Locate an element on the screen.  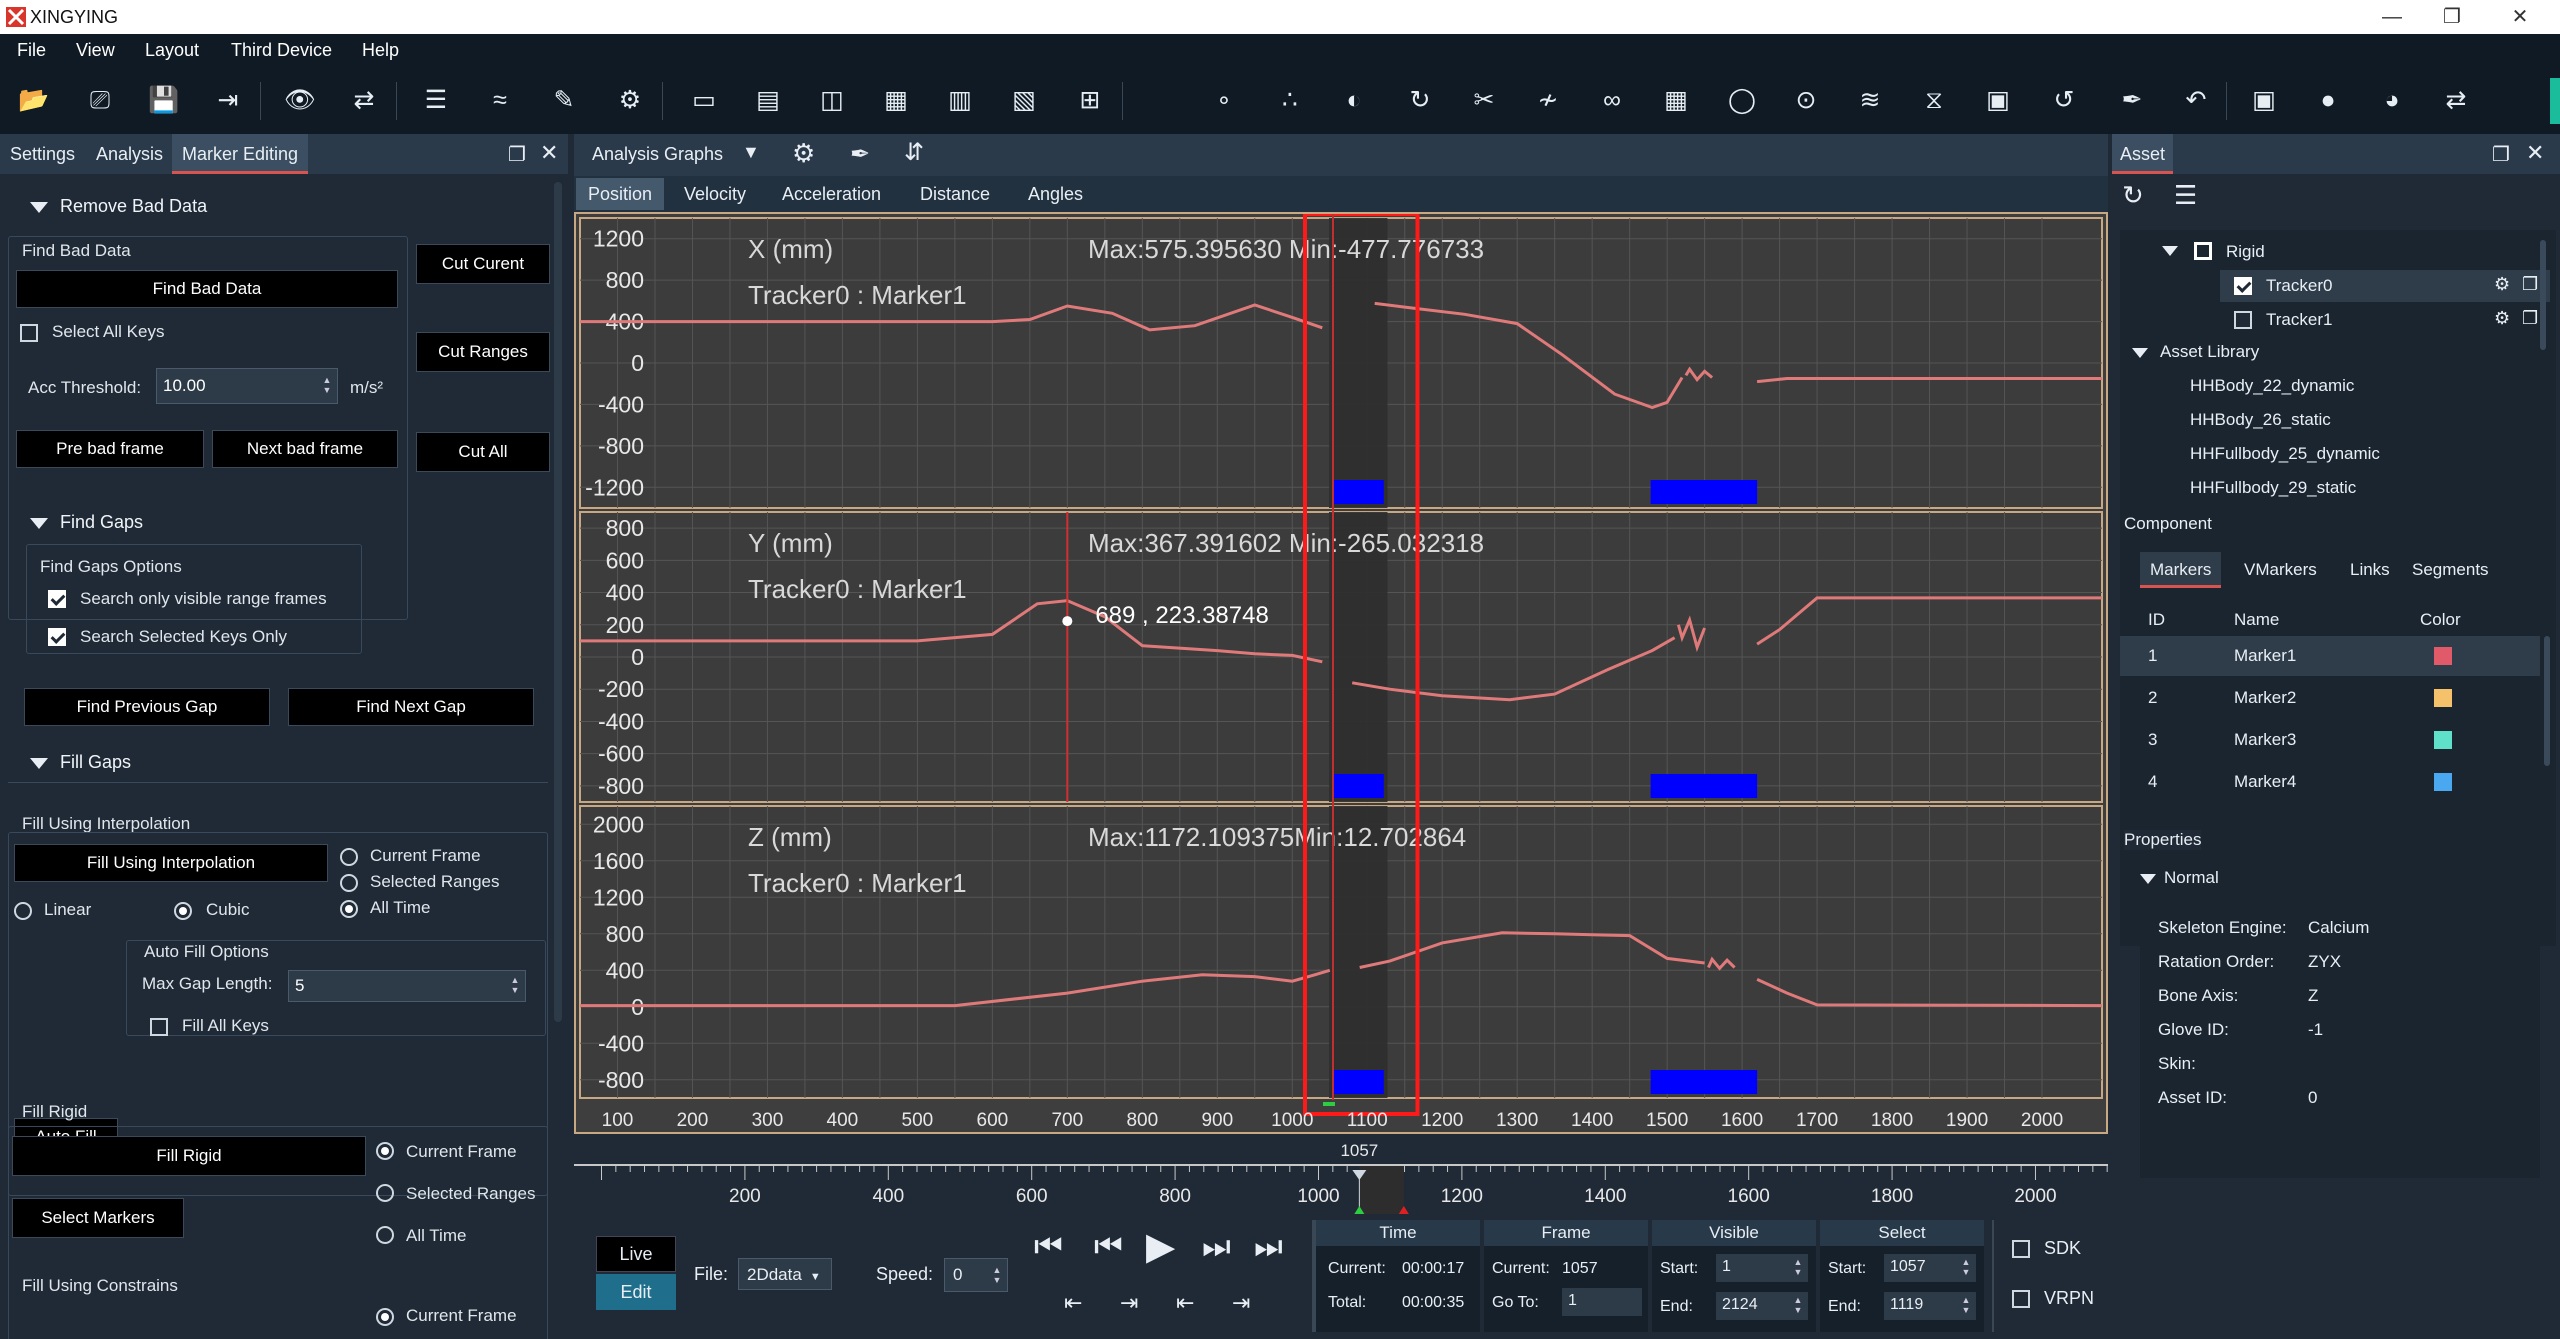
step-forward-icon: ⏭ is located at coordinates (1216, 1247).